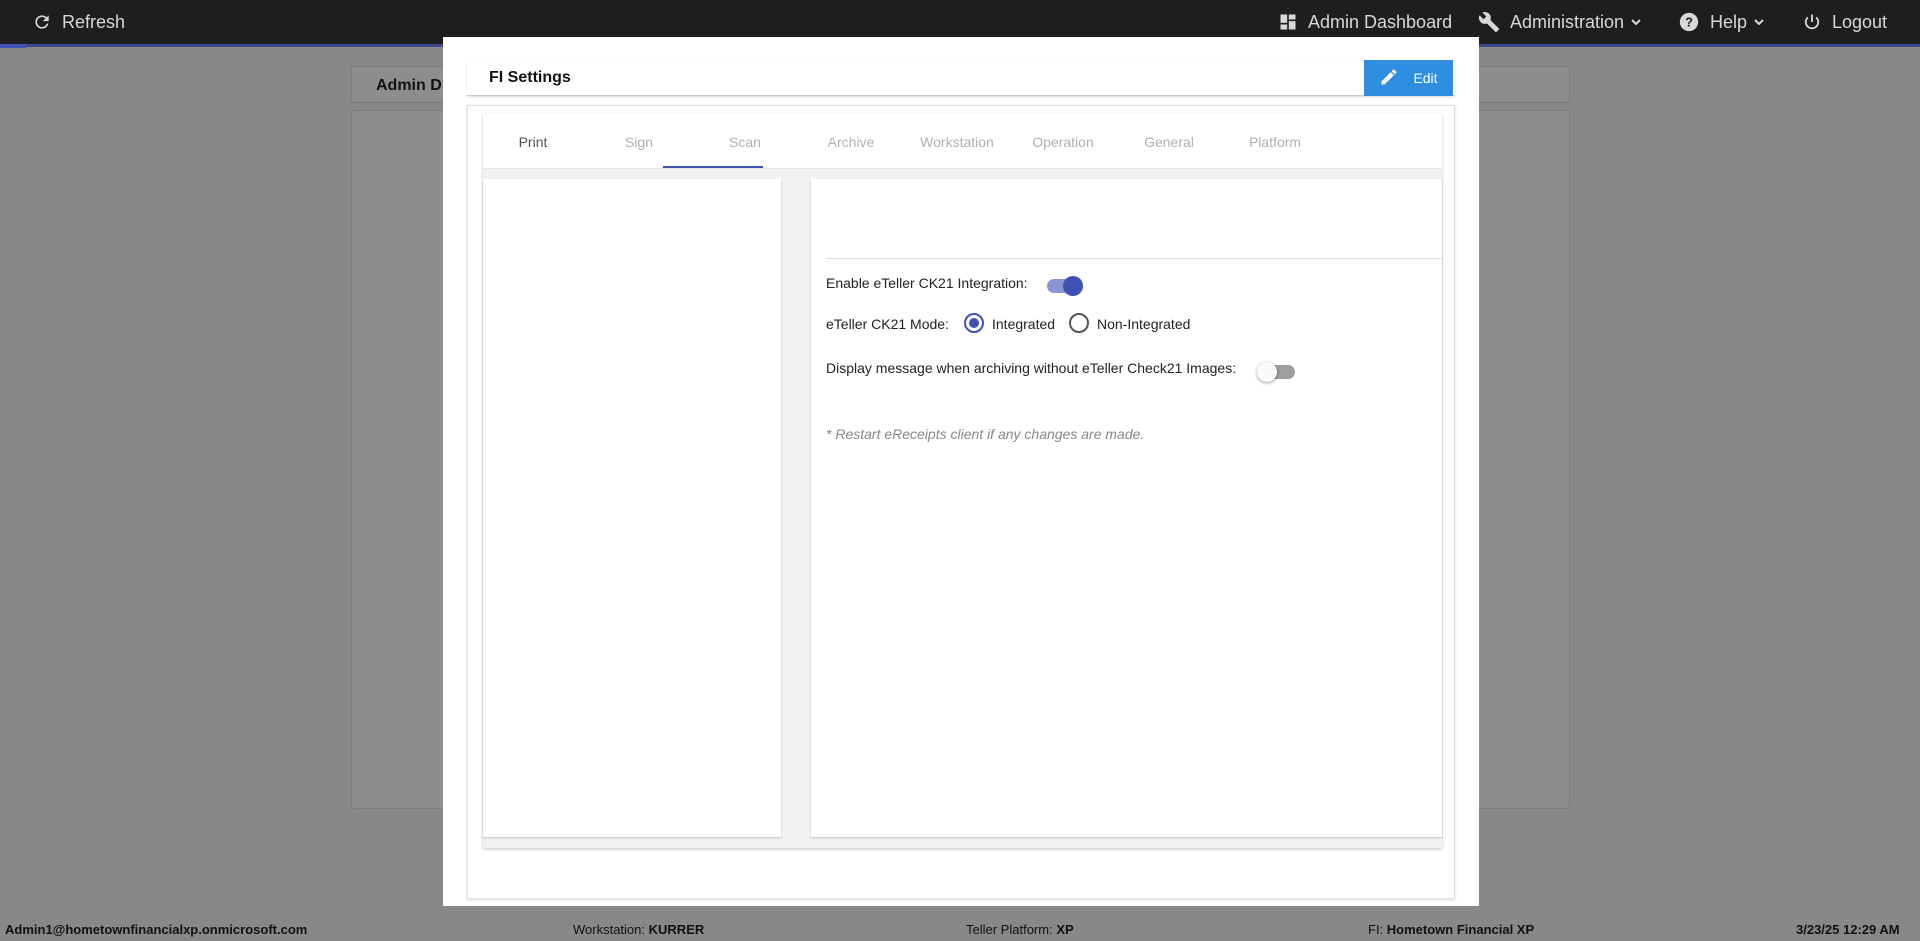 The width and height of the screenshot is (1920, 941). I want to click on integrated-radio-option: Integrated, so click(1024, 324).